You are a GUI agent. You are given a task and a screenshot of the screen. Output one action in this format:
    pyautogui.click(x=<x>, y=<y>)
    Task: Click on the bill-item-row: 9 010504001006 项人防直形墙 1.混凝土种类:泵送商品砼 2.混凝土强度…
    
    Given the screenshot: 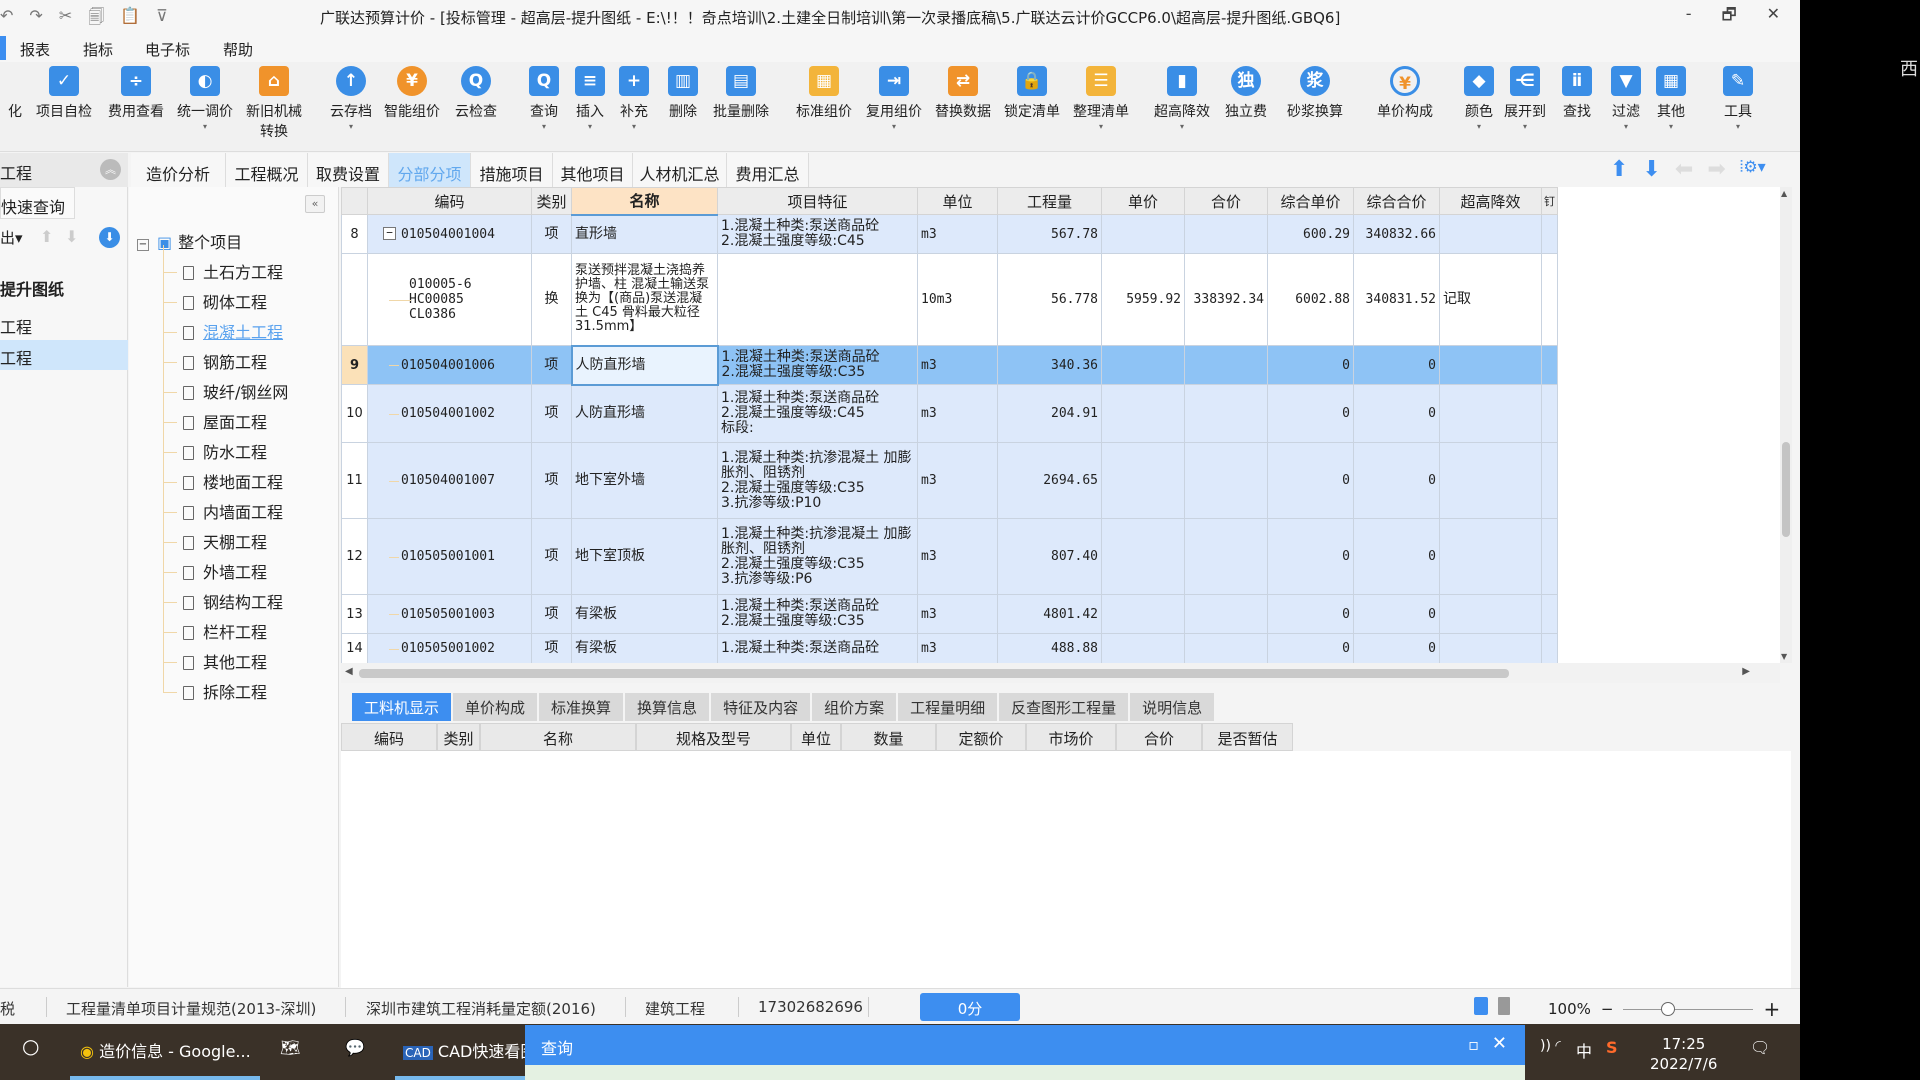 What is the action you would take?
    pyautogui.click(x=949, y=365)
    